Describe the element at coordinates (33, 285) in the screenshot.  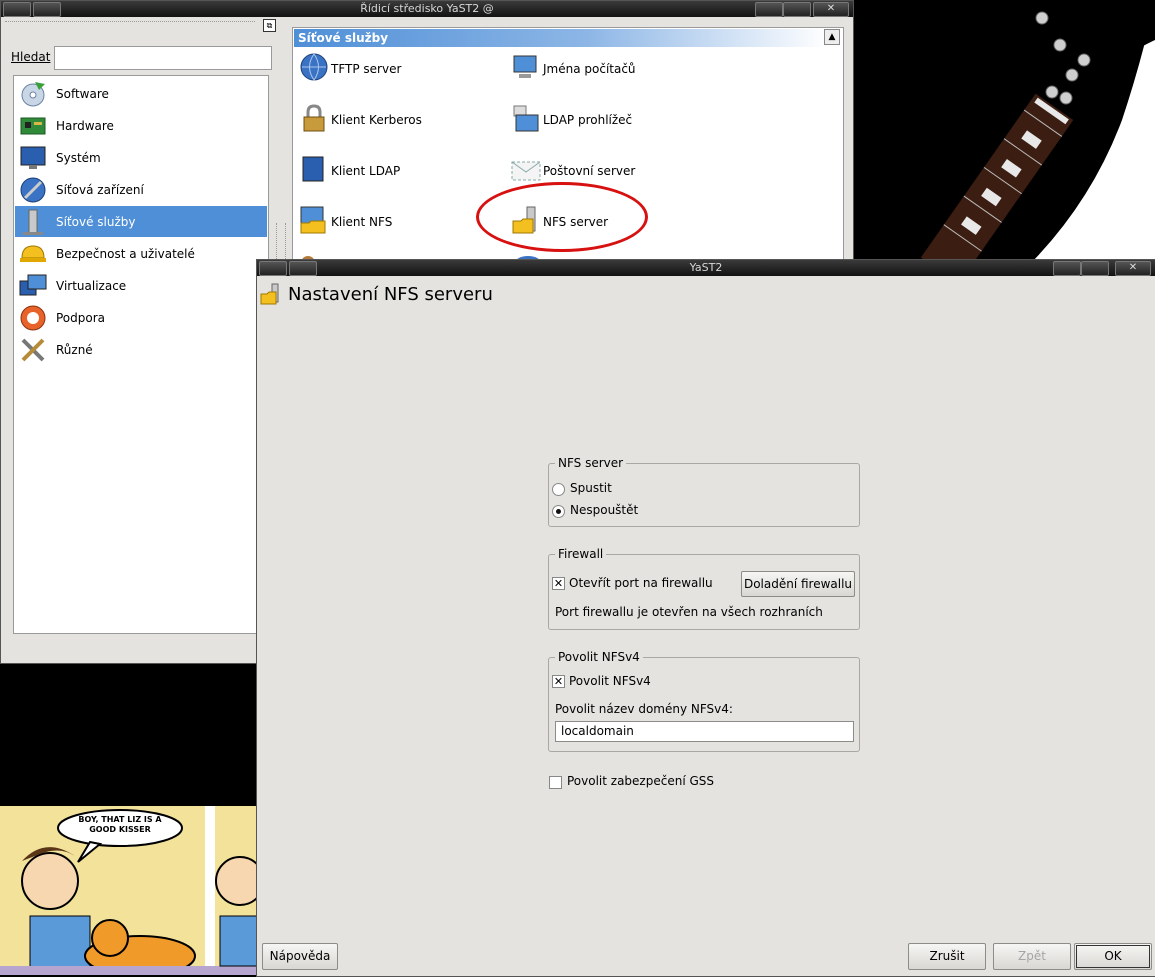
I see `virtualization-icon` at that location.